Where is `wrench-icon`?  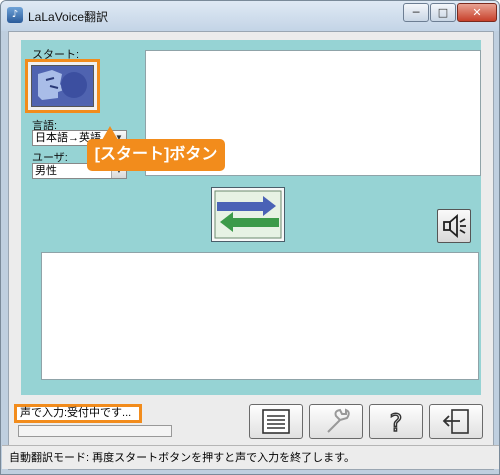 wrench-icon is located at coordinates (338, 420).